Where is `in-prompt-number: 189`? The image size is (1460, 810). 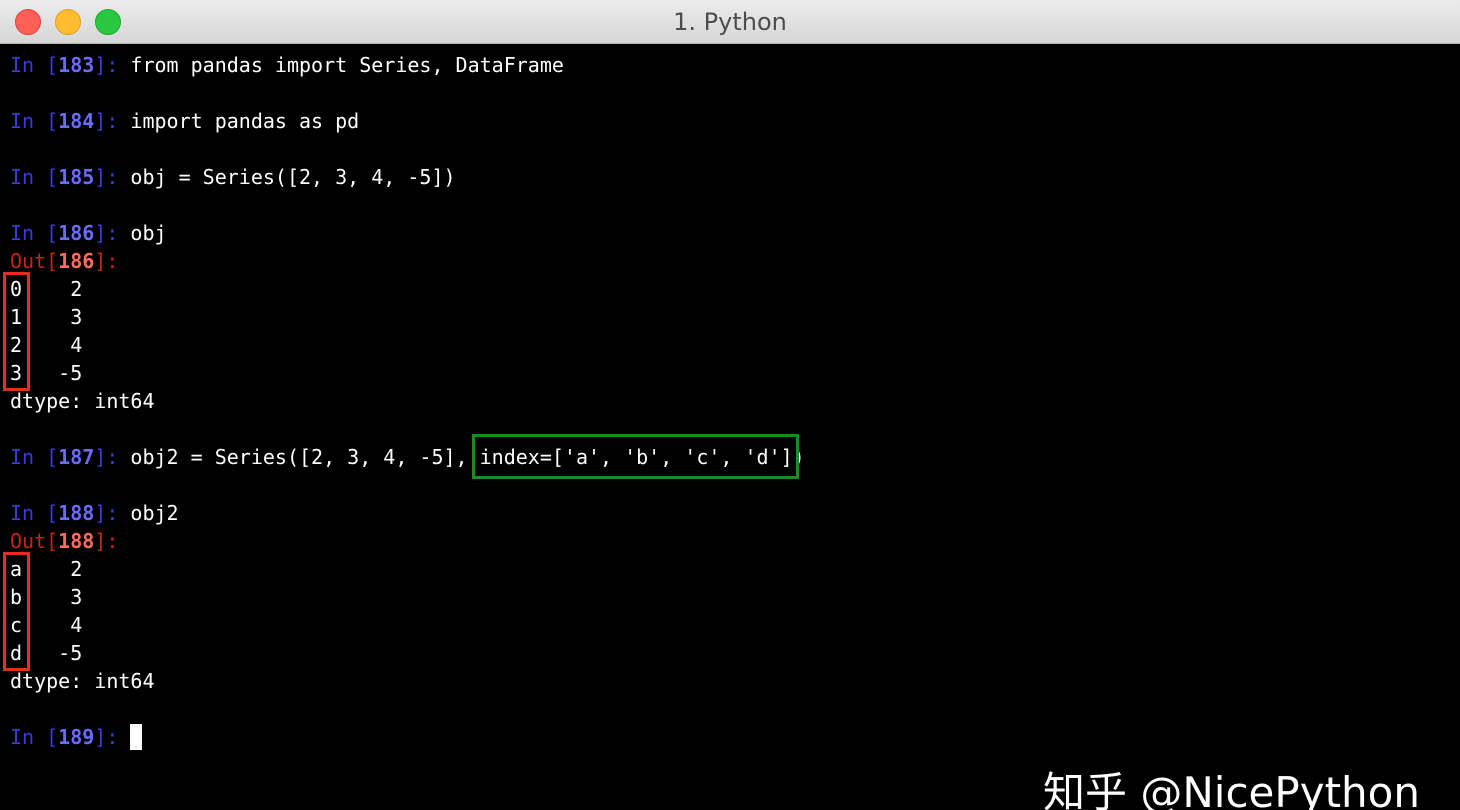
in-prompt-number: 189 is located at coordinates (76, 737).